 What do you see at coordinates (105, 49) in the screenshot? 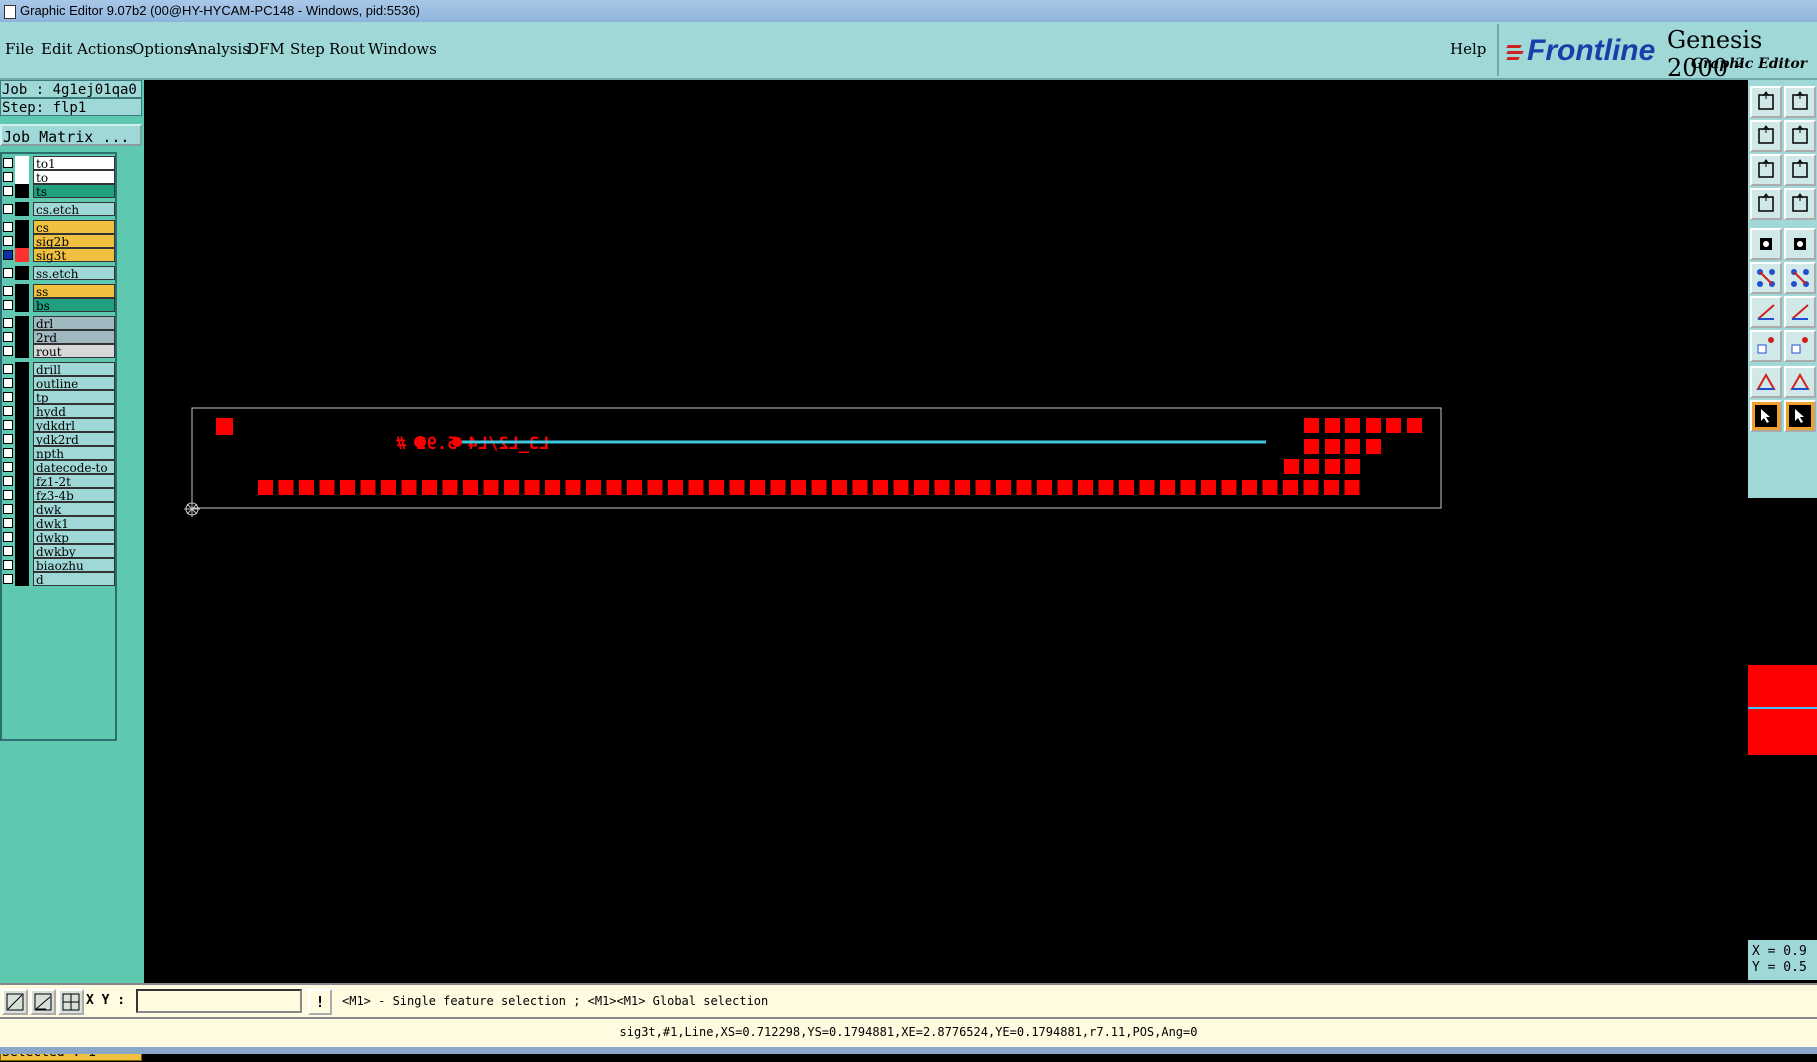
I see `menu-actions: Actions` at bounding box center [105, 49].